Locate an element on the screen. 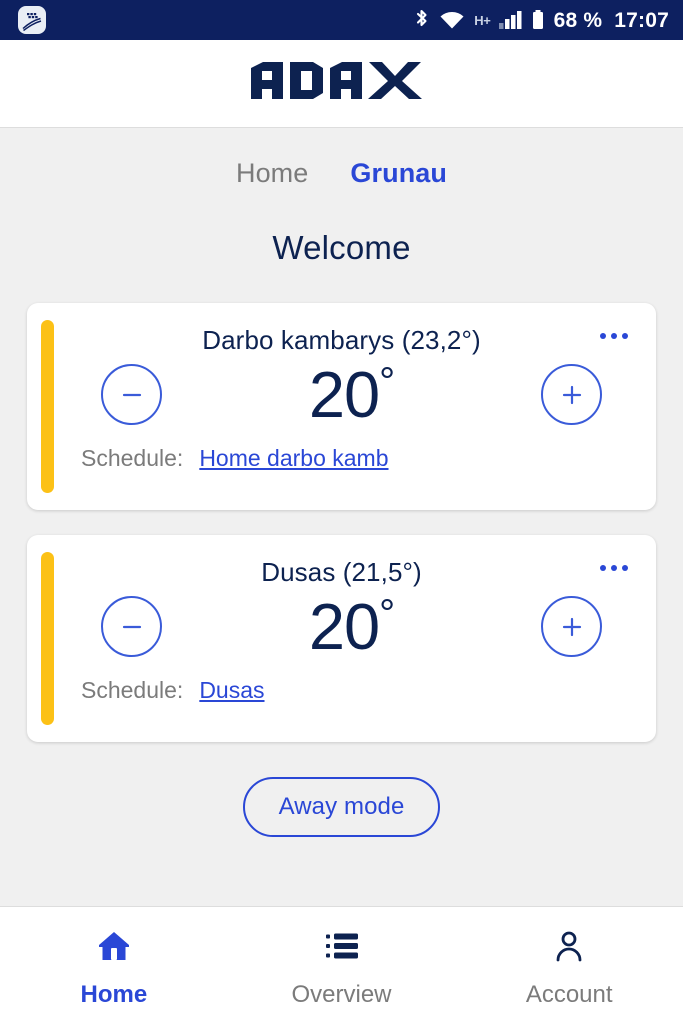  person-icon is located at coordinates (569, 946).